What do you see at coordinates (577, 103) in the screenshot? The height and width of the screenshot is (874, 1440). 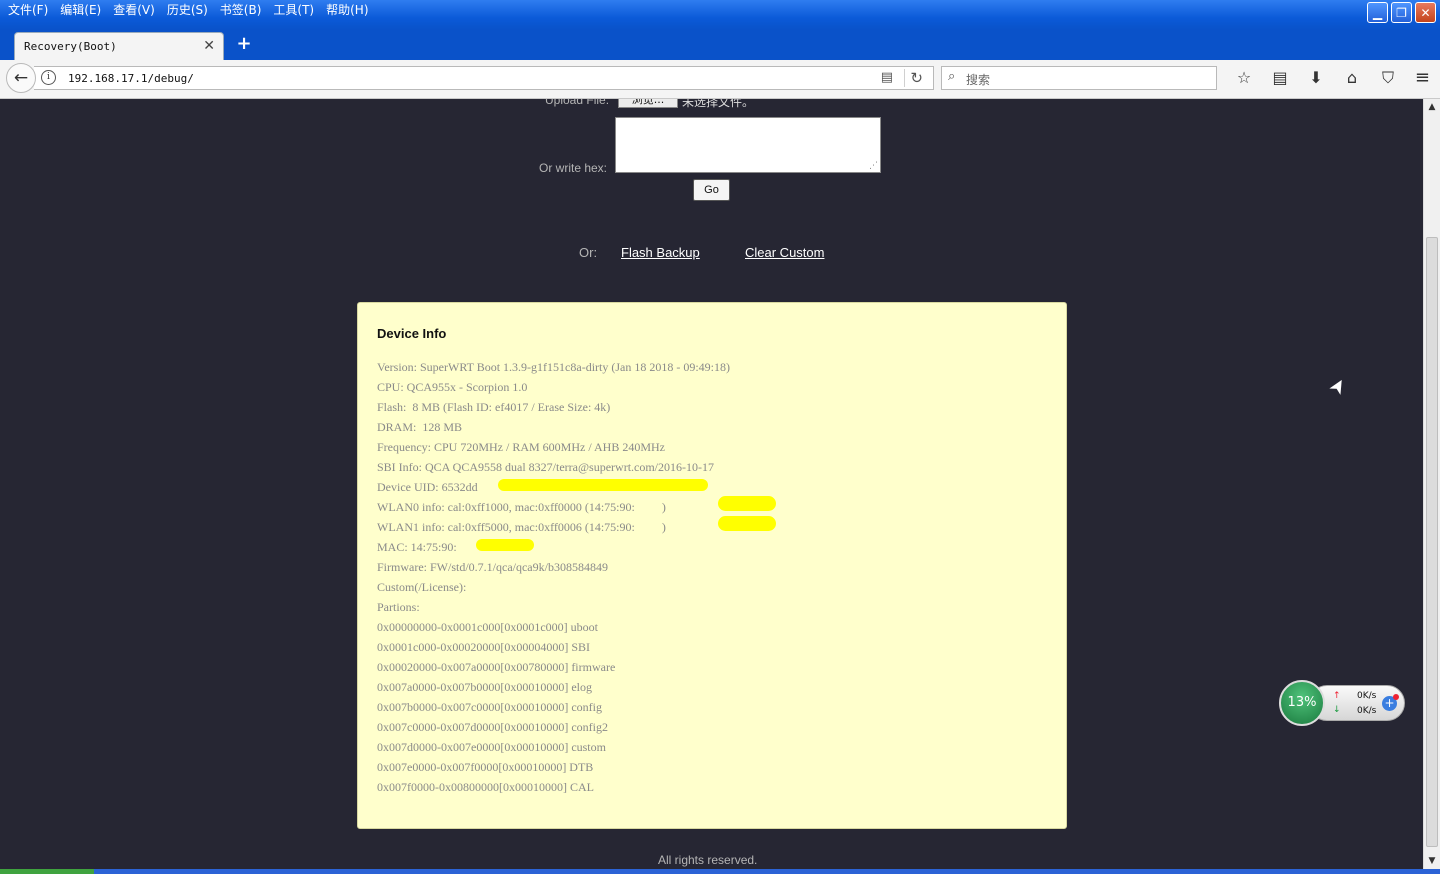 I see `upload-file-label: Upload File:` at bounding box center [577, 103].